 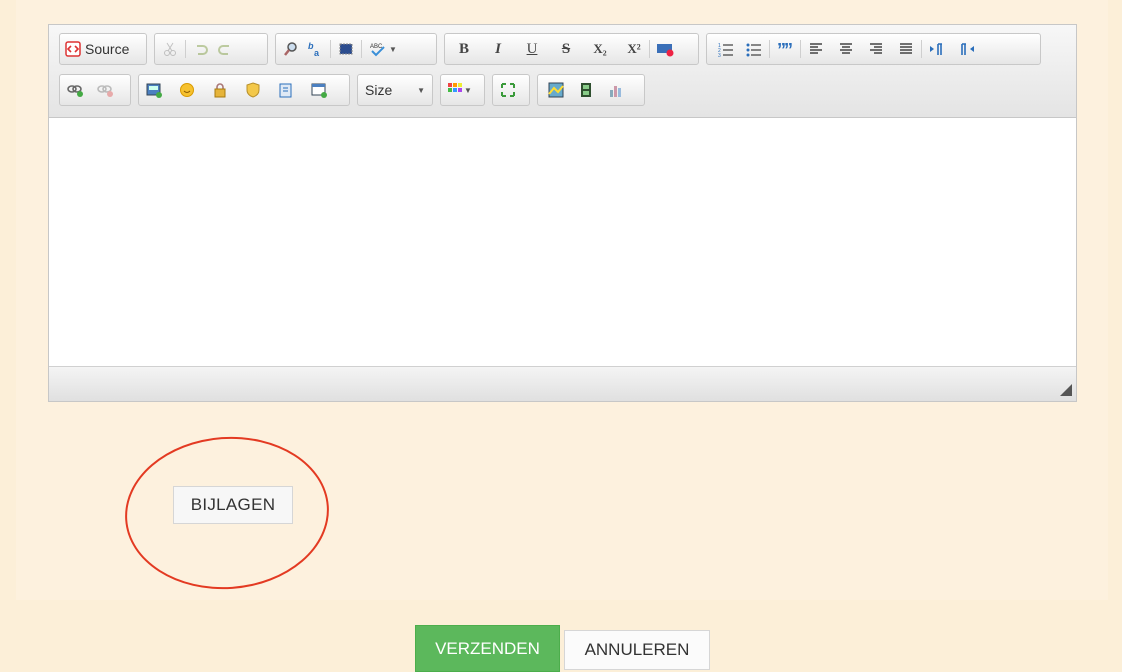 I want to click on chart-image-icon, so click(x=556, y=90).